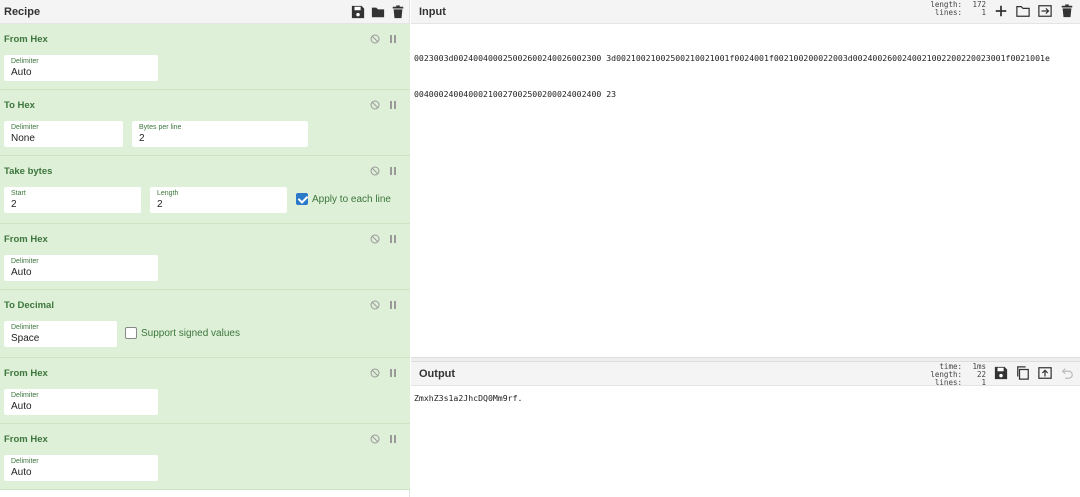 This screenshot has width=1080, height=497. Describe the element at coordinates (1023, 373) in the screenshot. I see `copy-icon` at that location.